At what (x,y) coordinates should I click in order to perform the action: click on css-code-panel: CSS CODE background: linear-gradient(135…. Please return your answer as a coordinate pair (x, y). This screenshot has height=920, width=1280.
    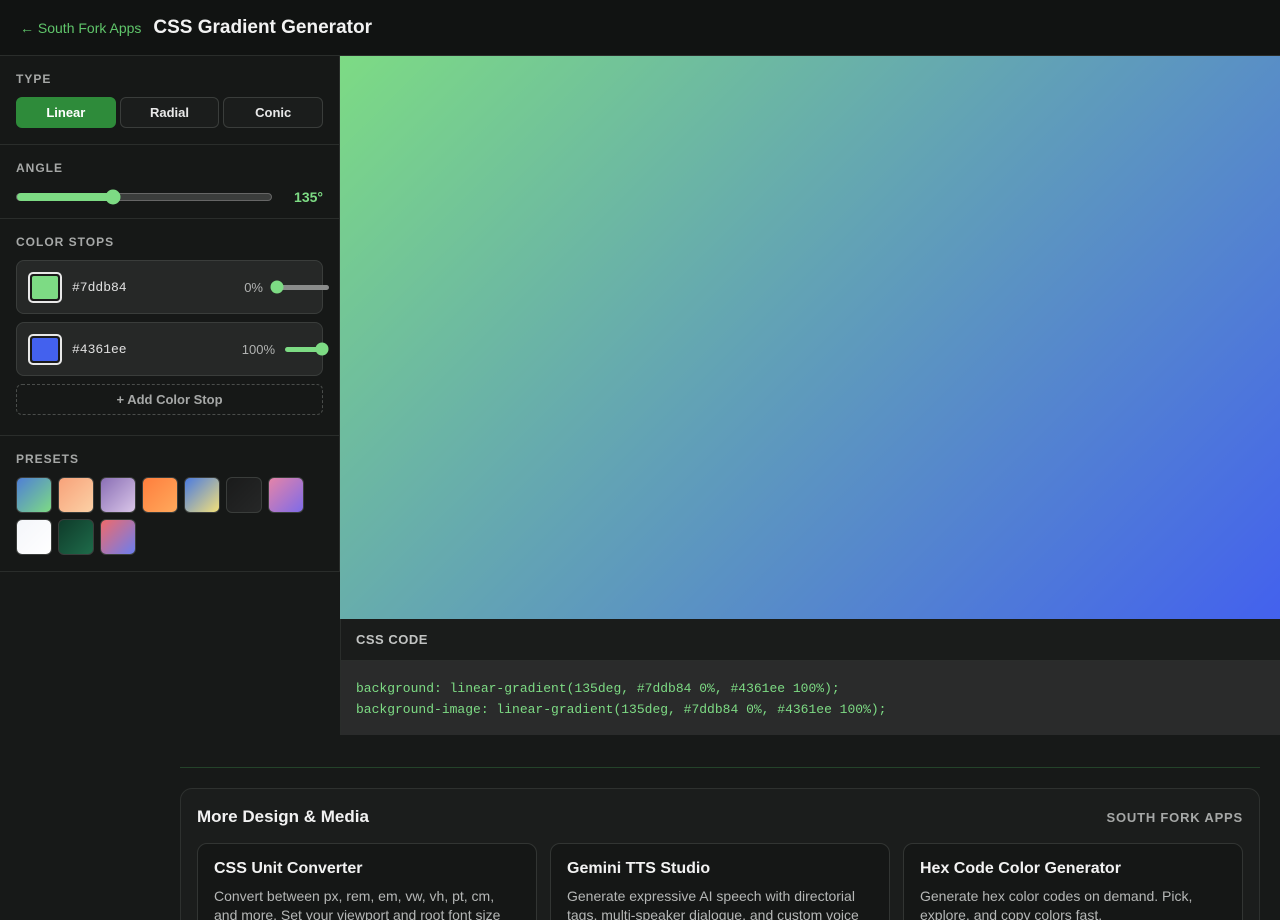
    Looking at the image, I should click on (810, 677).